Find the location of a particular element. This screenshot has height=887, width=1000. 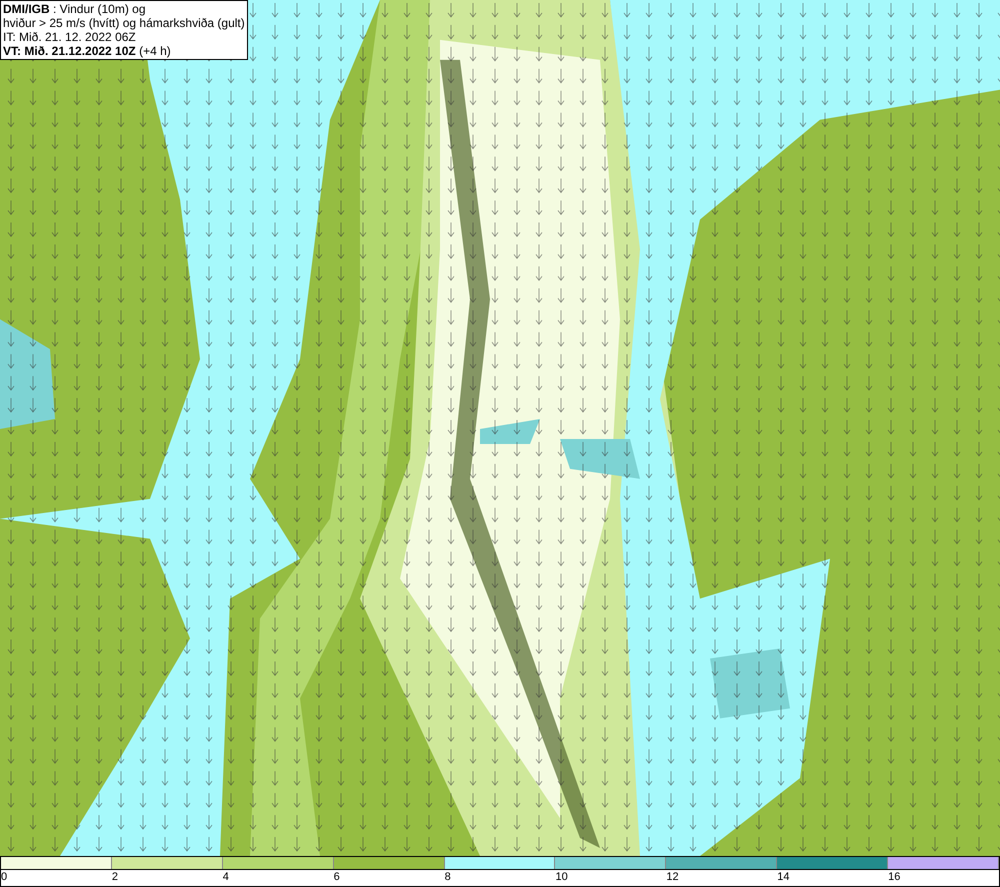

legend-tick-label: 16 is located at coordinates (894, 877).